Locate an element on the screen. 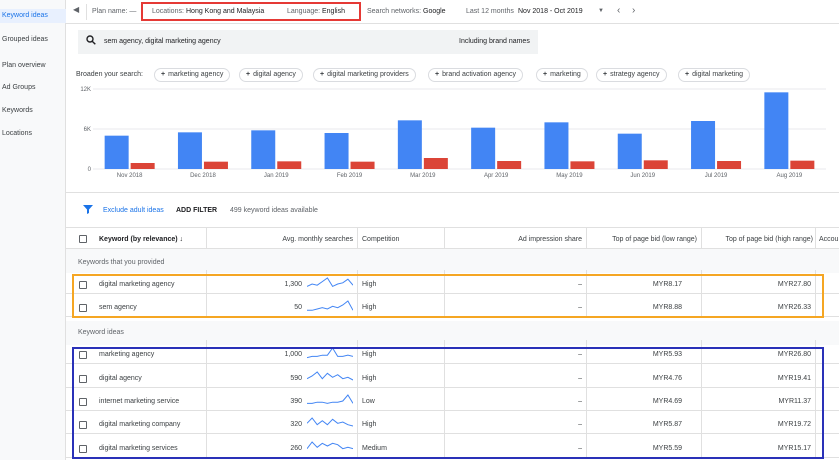  sidebar-item: Plan overview is located at coordinates (33, 66).